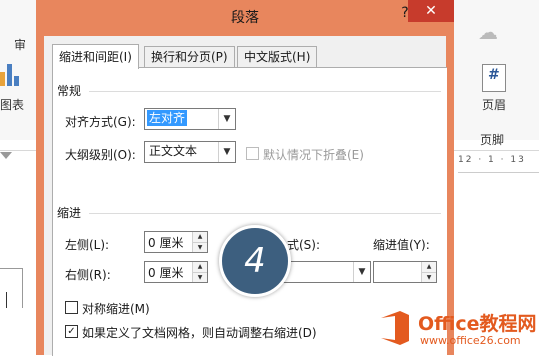 The image size is (539, 356). Describe the element at coordinates (313, 155) in the screenshot. I see `collapse-default-label: 默认情况下折叠(E)` at that location.